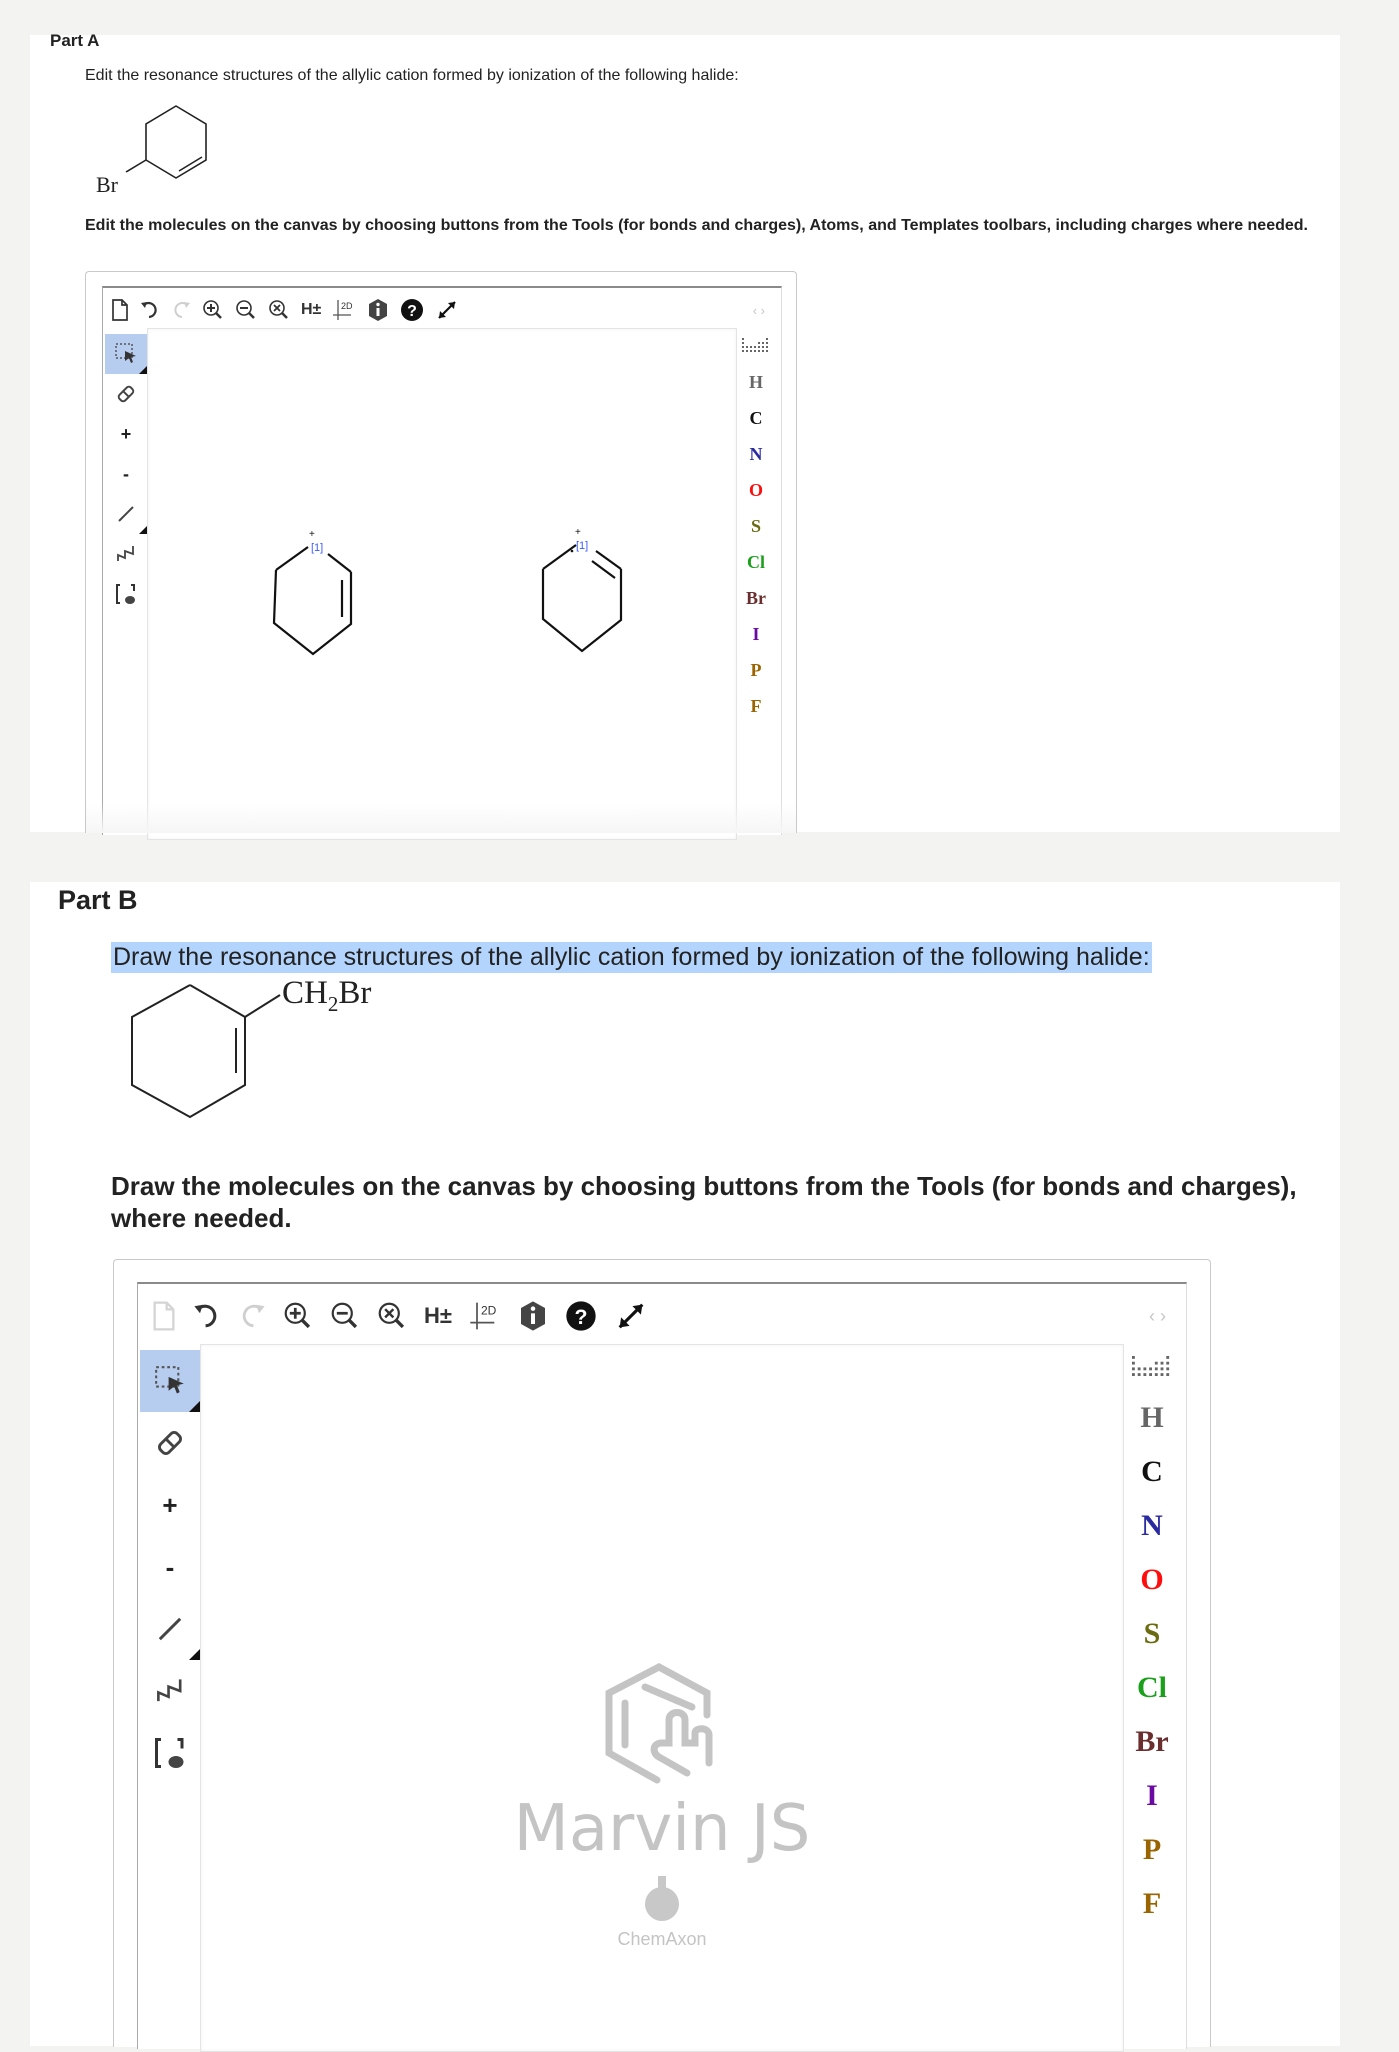  What do you see at coordinates (160, 152) in the screenshot?
I see `part-a-halide-structure: Br` at bounding box center [160, 152].